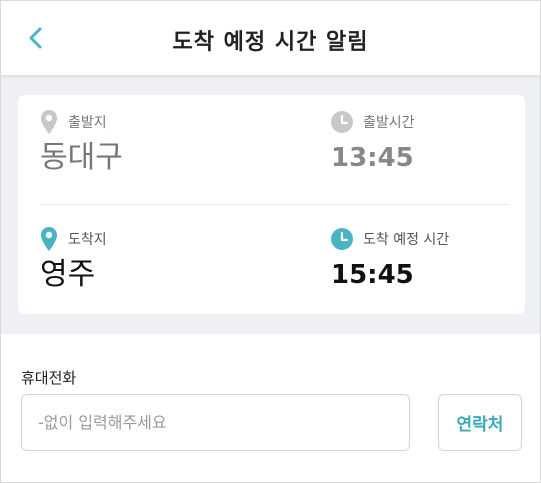 Image resolution: width=541 pixels, height=483 pixels. Describe the element at coordinates (49, 378) in the screenshot. I see `phone-label: 휴대전화` at that location.